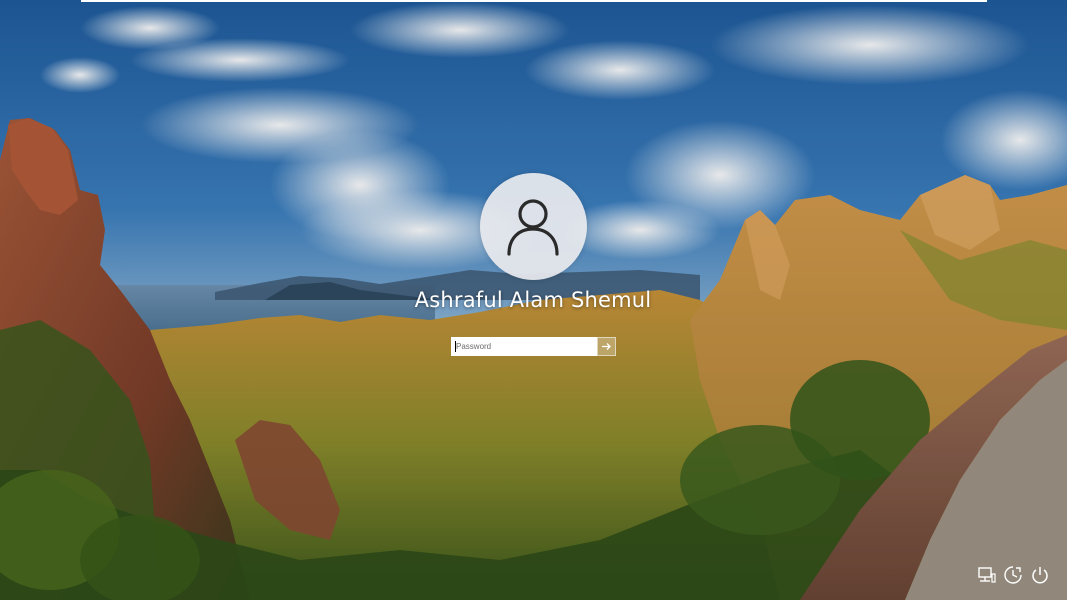 The height and width of the screenshot is (600, 1067). I want to click on power-icon, so click(1040, 575).